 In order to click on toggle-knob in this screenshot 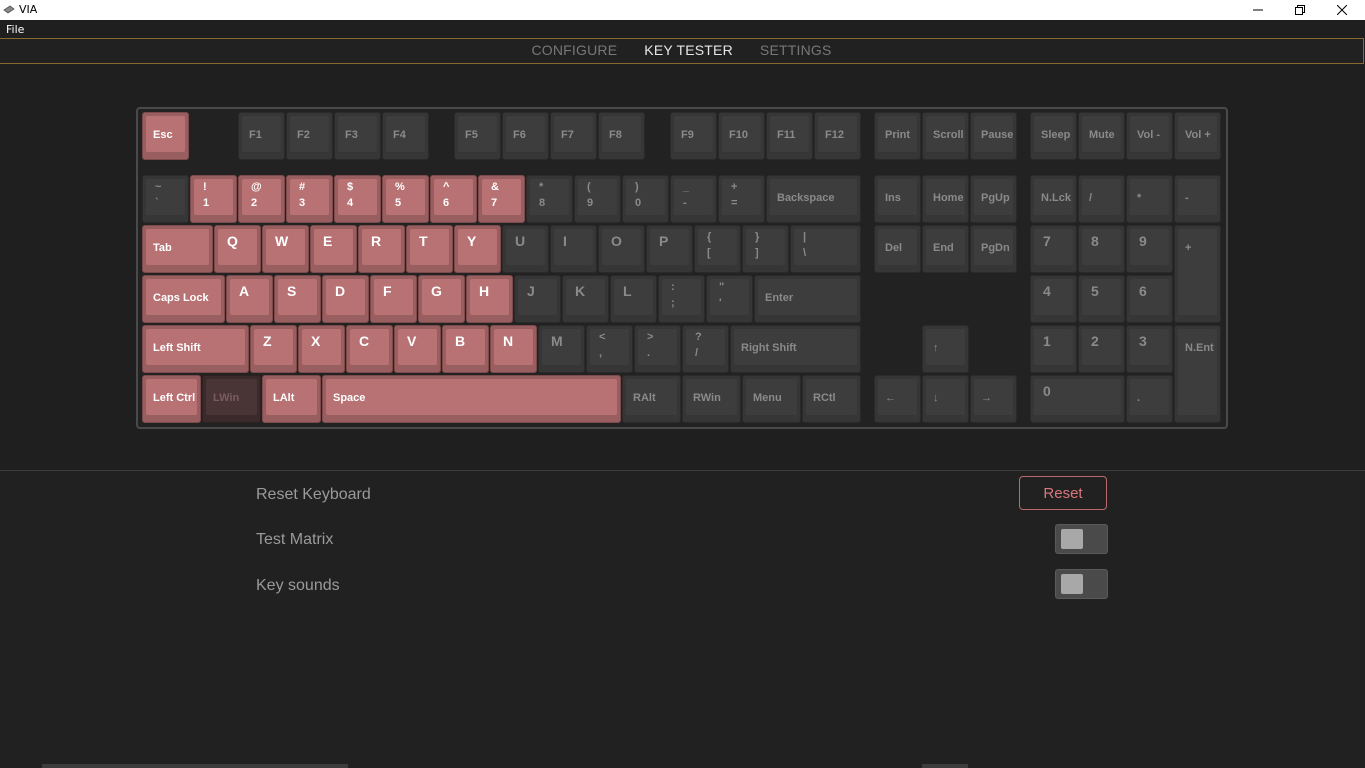, I will do `click(1072, 539)`.